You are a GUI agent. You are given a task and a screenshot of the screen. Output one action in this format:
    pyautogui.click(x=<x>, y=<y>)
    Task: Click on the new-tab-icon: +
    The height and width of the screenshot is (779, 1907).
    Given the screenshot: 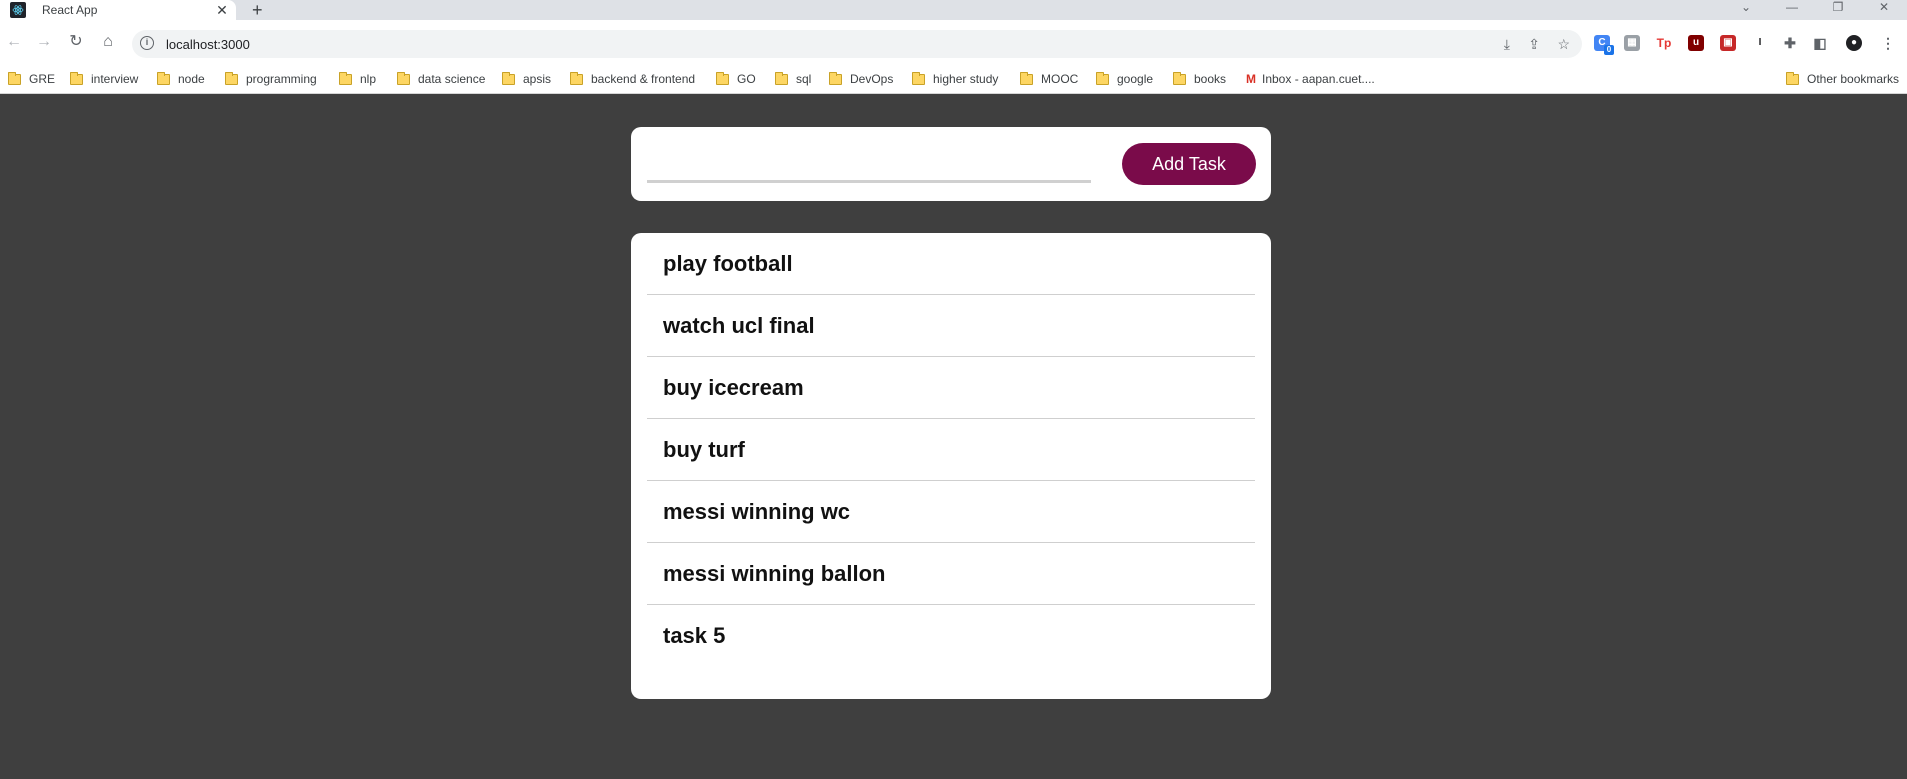 What is the action you would take?
    pyautogui.click(x=257, y=10)
    